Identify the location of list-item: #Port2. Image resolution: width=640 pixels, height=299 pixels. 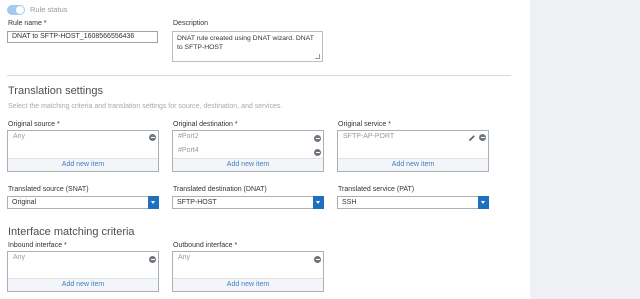
(188, 136).